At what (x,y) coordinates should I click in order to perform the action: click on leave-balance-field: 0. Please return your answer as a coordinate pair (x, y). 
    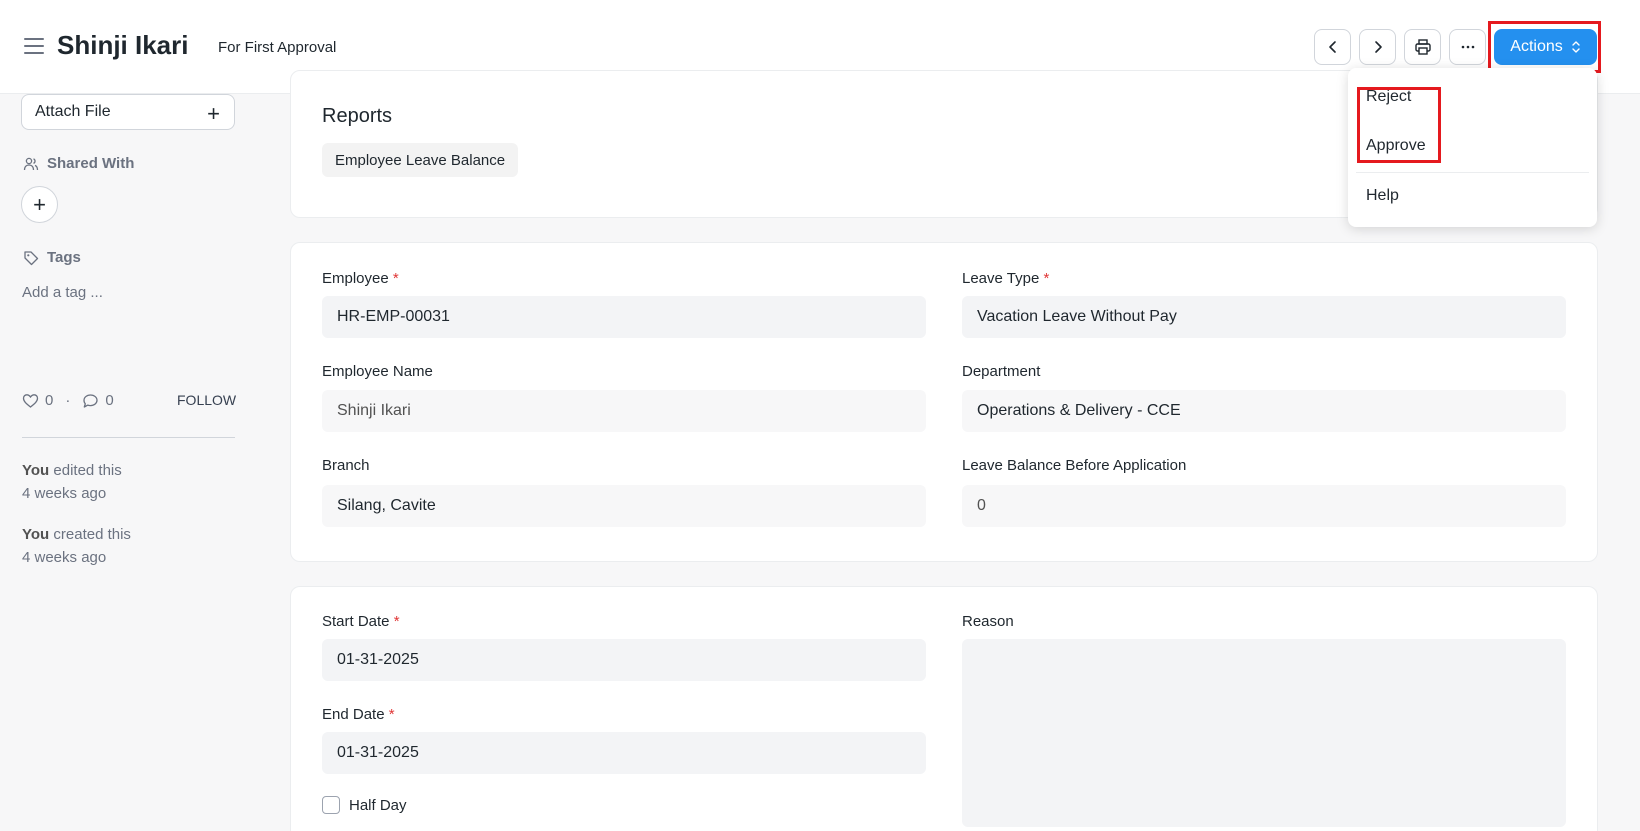
    Looking at the image, I should click on (1264, 506).